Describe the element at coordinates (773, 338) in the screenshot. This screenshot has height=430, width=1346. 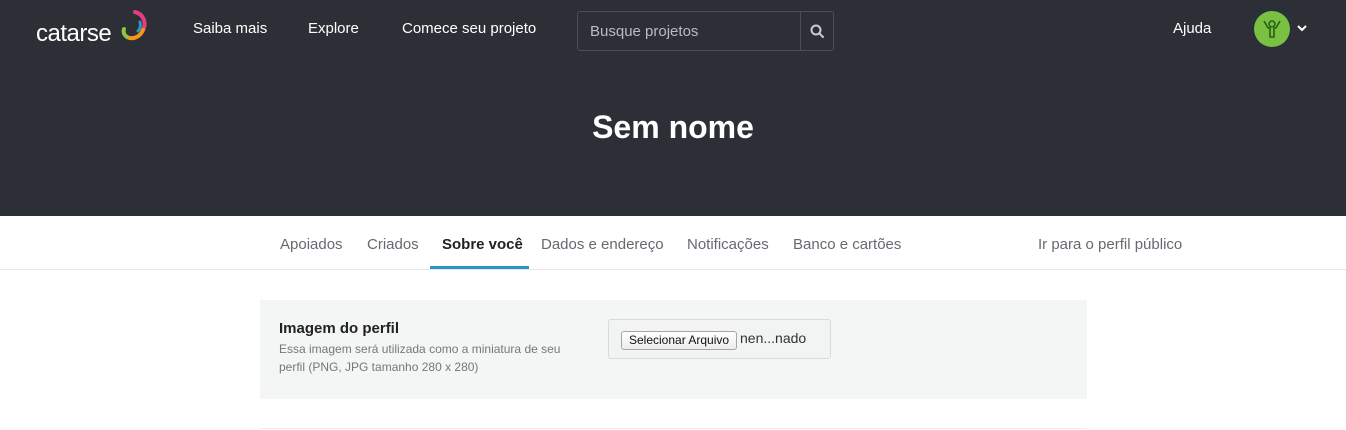
I see `file-name-label: nen...nado` at that location.